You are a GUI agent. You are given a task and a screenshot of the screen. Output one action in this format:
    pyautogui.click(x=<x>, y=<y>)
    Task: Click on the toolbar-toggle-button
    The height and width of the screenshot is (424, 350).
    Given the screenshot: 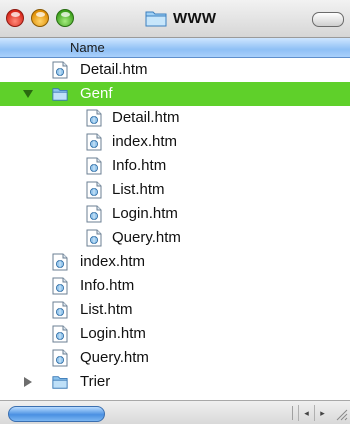 What is the action you would take?
    pyautogui.click(x=328, y=19)
    